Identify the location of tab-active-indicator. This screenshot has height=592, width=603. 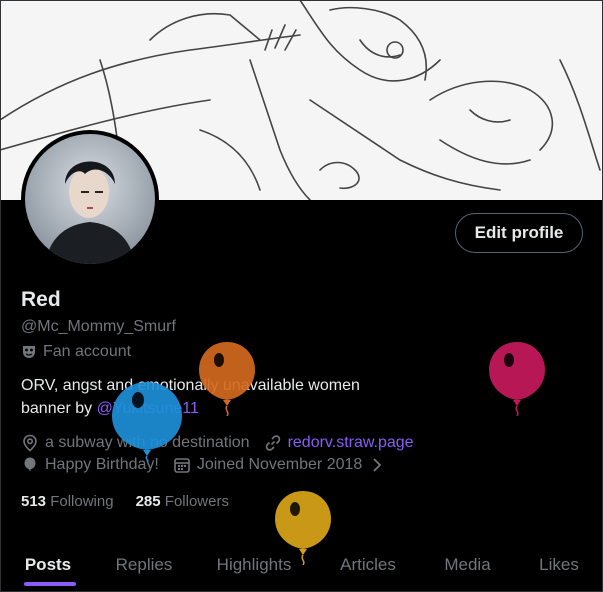
(50, 584).